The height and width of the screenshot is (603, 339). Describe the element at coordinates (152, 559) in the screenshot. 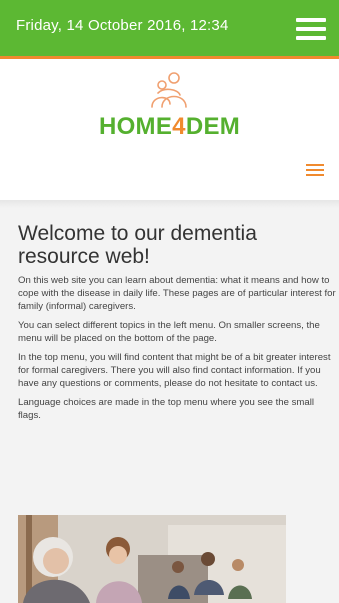

I see `family-photo` at that location.